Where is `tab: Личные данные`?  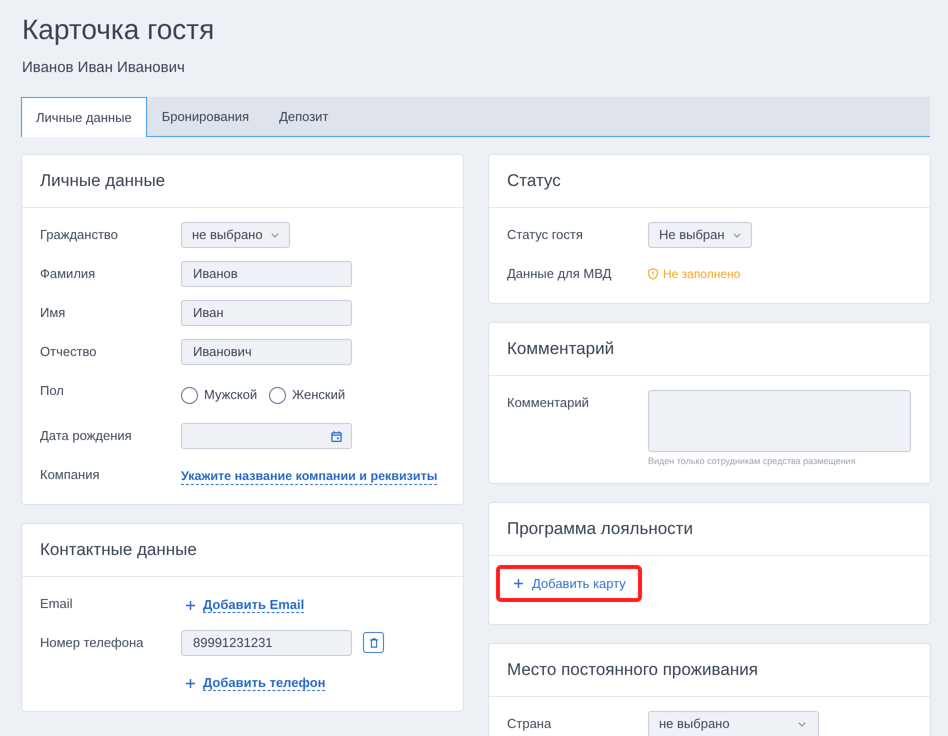
tab: Личные данные is located at coordinates (84, 117).